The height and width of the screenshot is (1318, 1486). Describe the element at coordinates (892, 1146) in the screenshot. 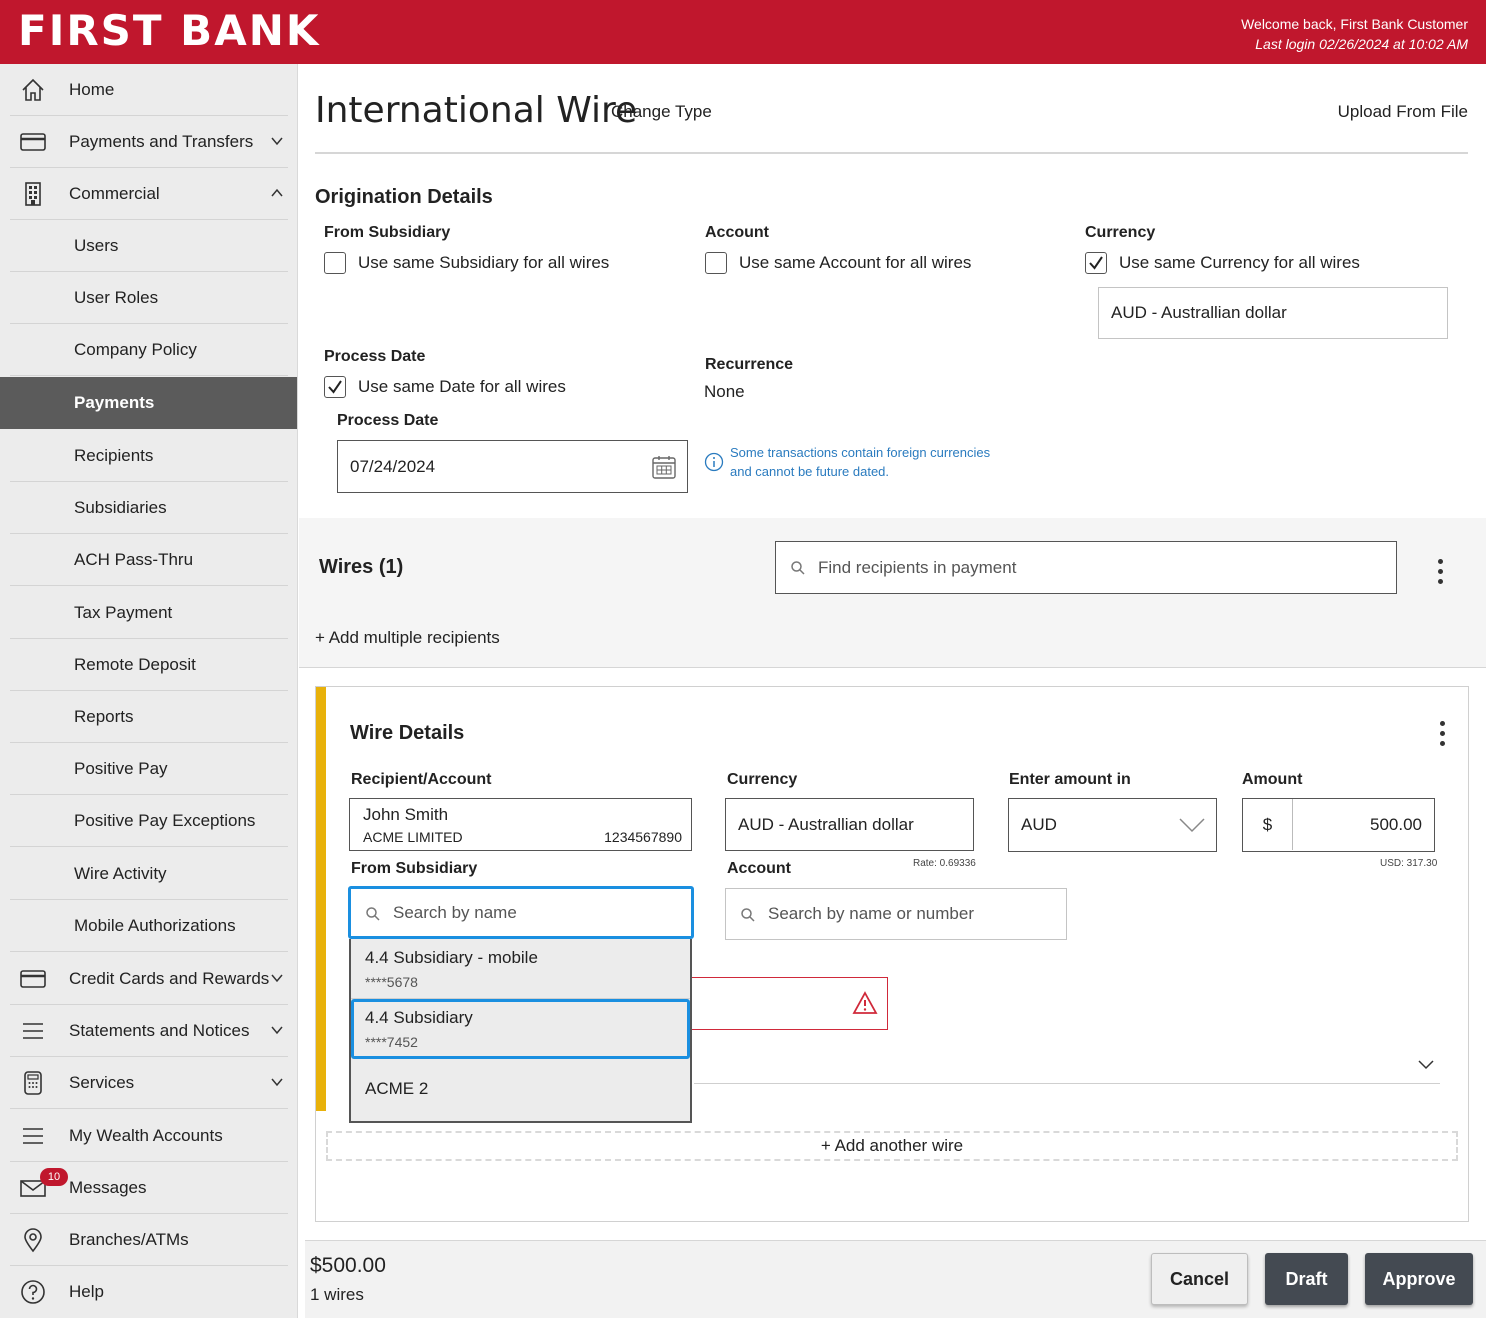

I see `add-another-wire-button: + Add another wire` at that location.